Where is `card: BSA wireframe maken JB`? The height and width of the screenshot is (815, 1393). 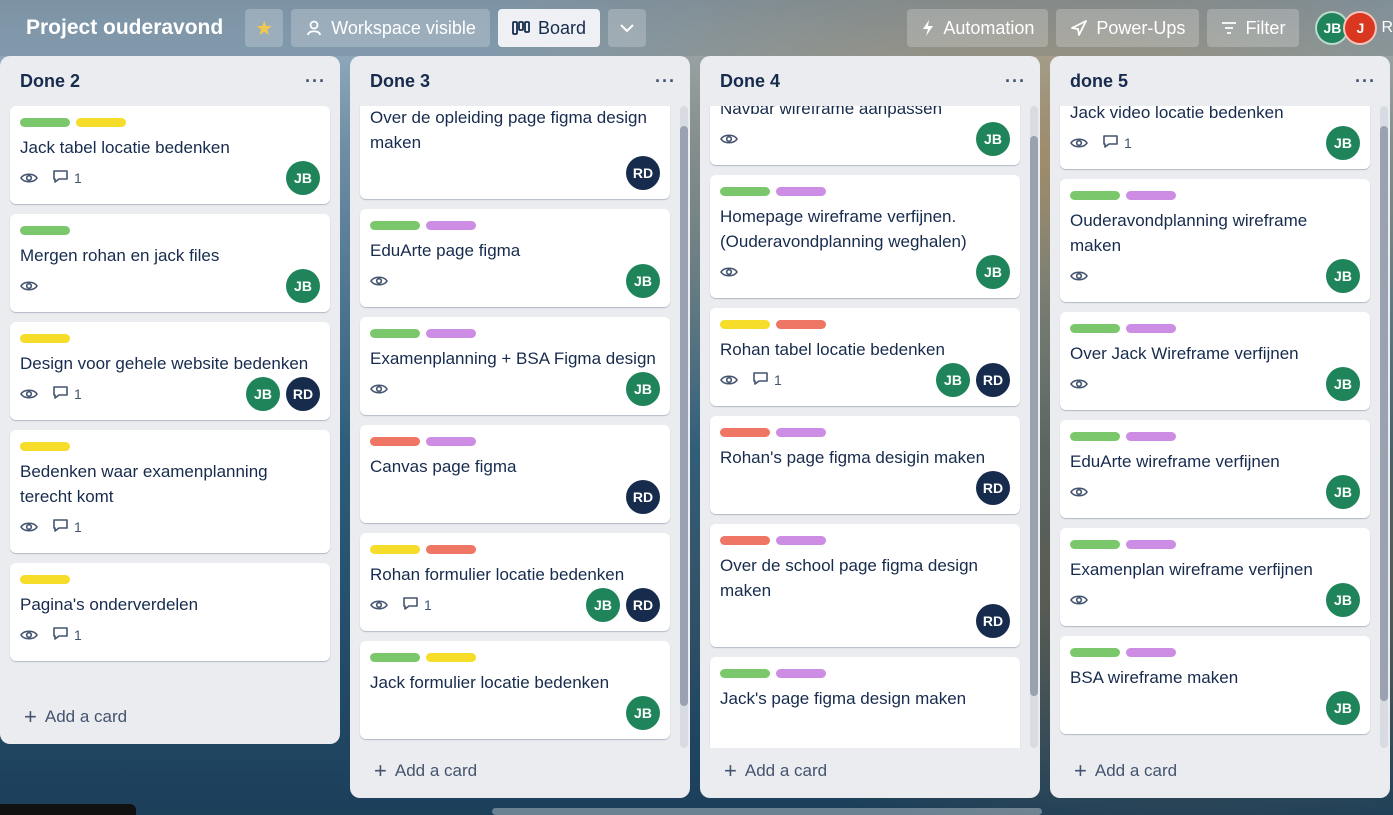 card: BSA wireframe maken JB is located at coordinates (1215, 685).